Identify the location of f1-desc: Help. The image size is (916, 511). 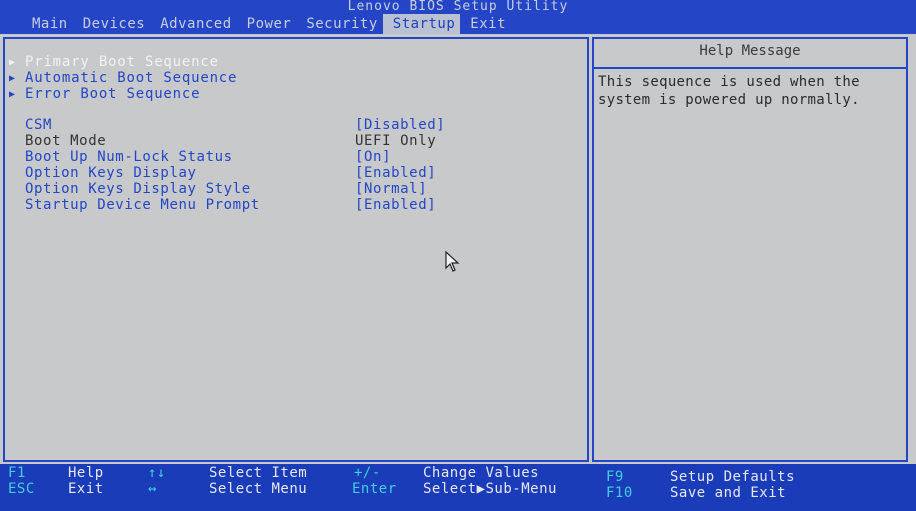
(86, 473).